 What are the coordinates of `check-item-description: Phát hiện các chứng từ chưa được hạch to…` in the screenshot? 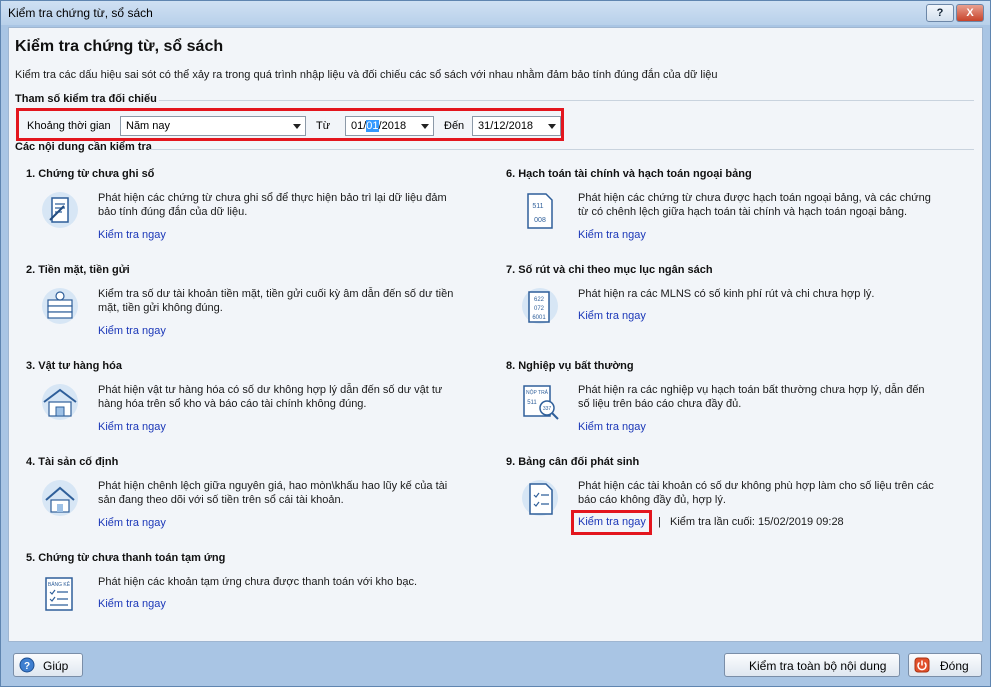 It's located at (754, 205).